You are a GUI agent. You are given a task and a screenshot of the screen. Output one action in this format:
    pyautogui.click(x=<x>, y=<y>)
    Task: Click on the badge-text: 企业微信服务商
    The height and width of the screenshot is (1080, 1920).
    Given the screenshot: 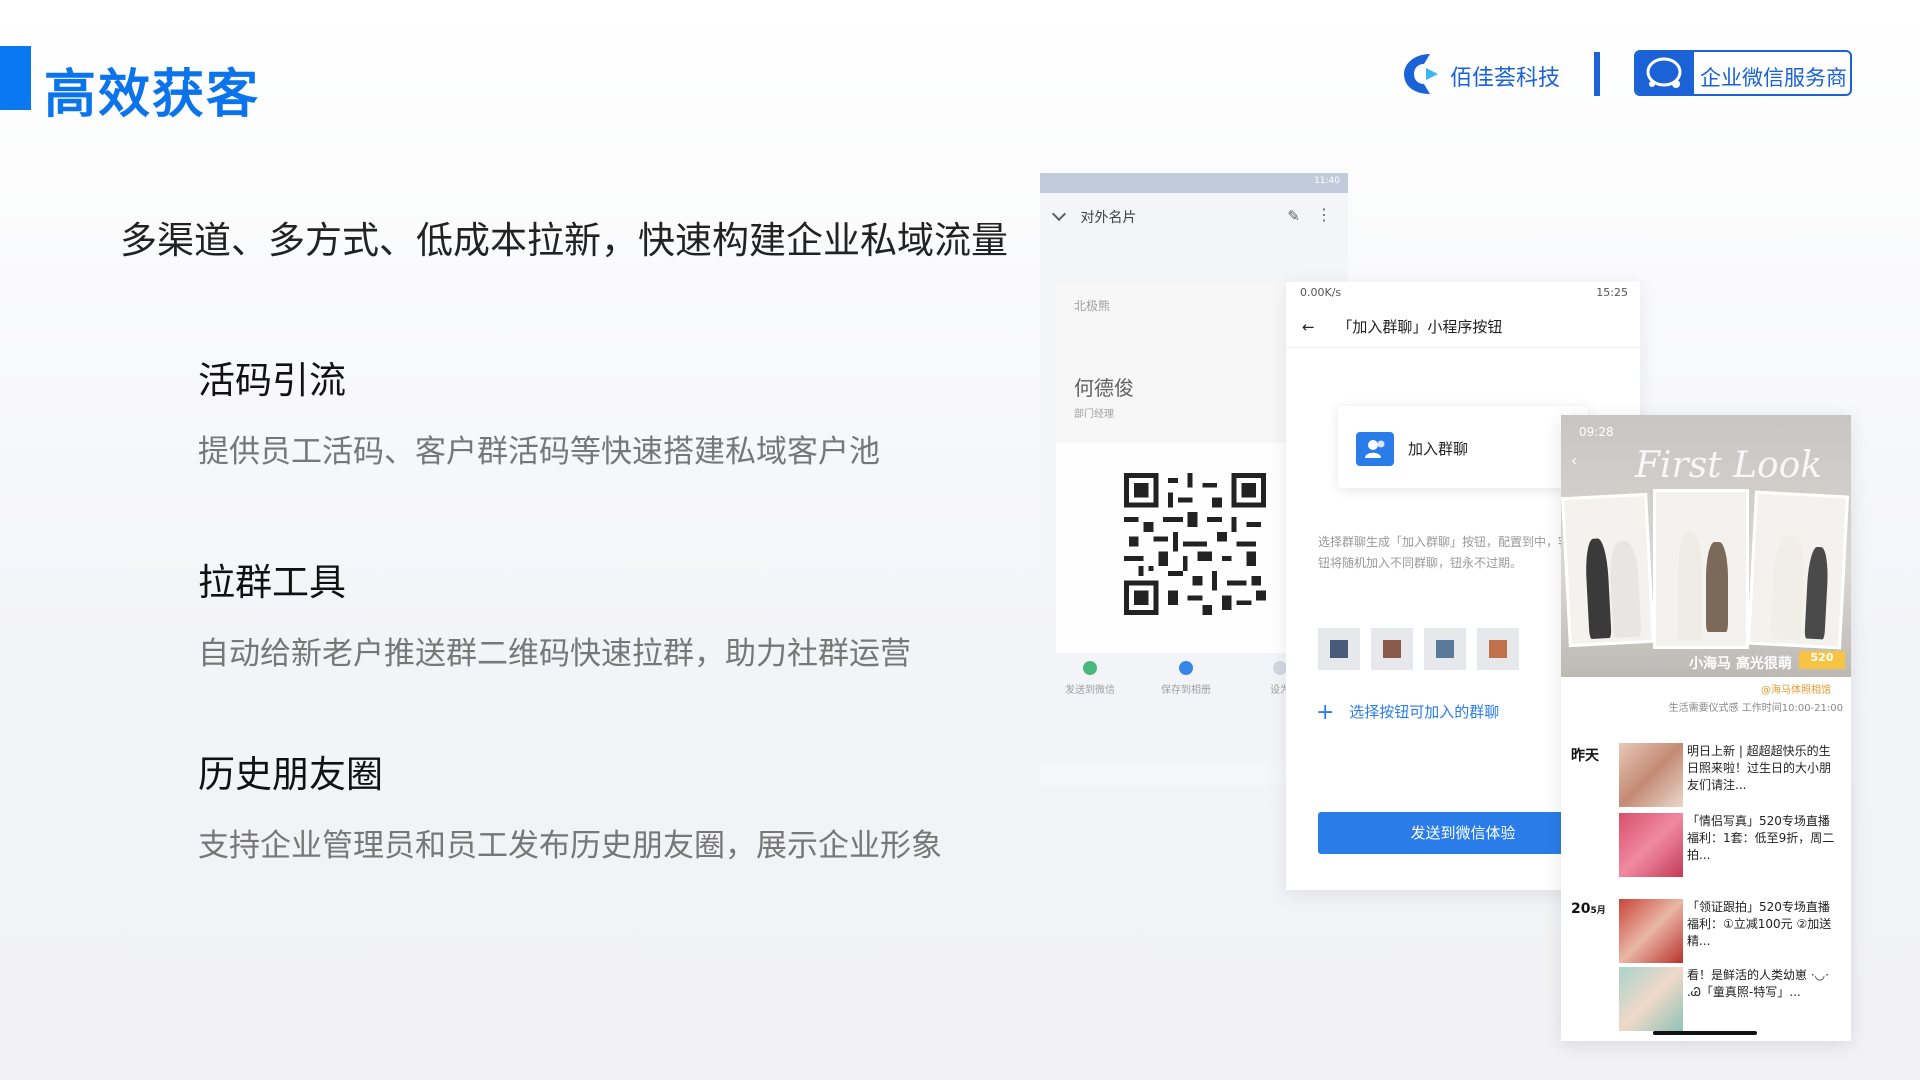 What is the action you would take?
    pyautogui.click(x=1773, y=78)
    